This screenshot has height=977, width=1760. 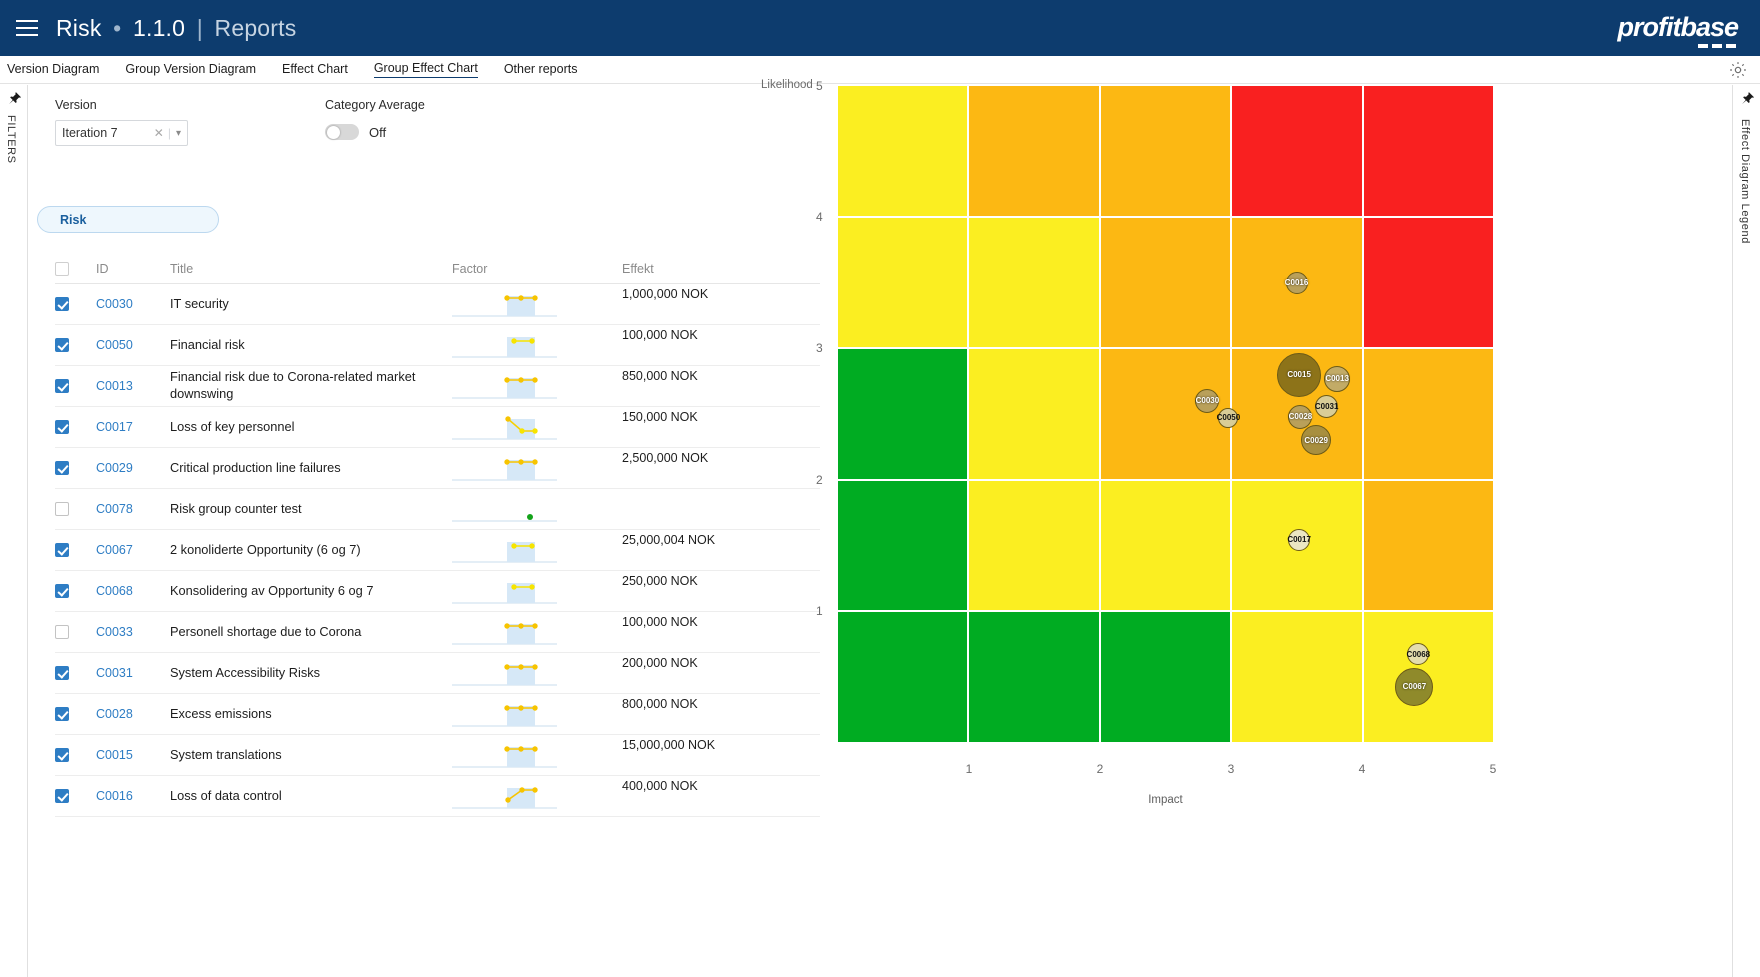 What do you see at coordinates (11, 139) in the screenshot?
I see `filters-rail-label: FILTERS` at bounding box center [11, 139].